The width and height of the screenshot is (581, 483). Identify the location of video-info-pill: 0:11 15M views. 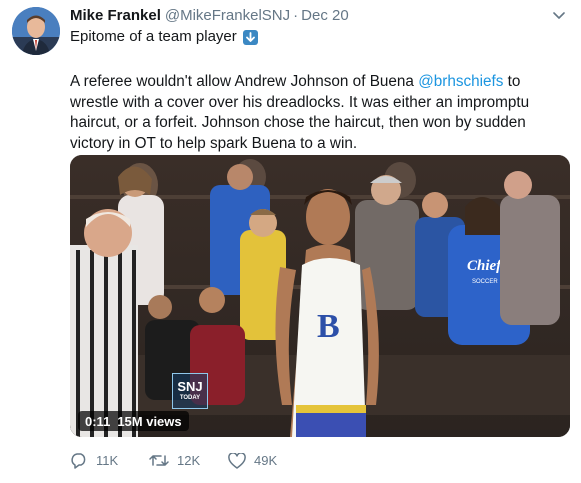
(133, 421).